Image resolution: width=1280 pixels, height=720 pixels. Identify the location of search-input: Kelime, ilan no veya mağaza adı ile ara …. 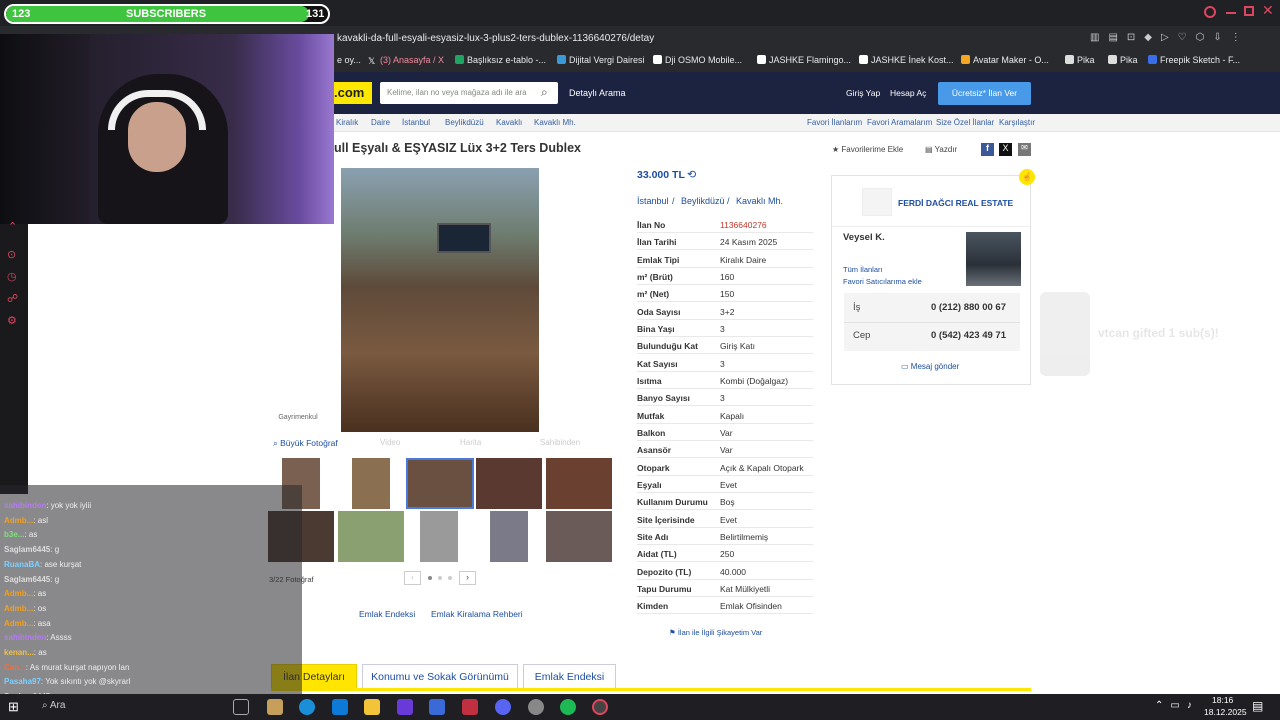
(469, 93).